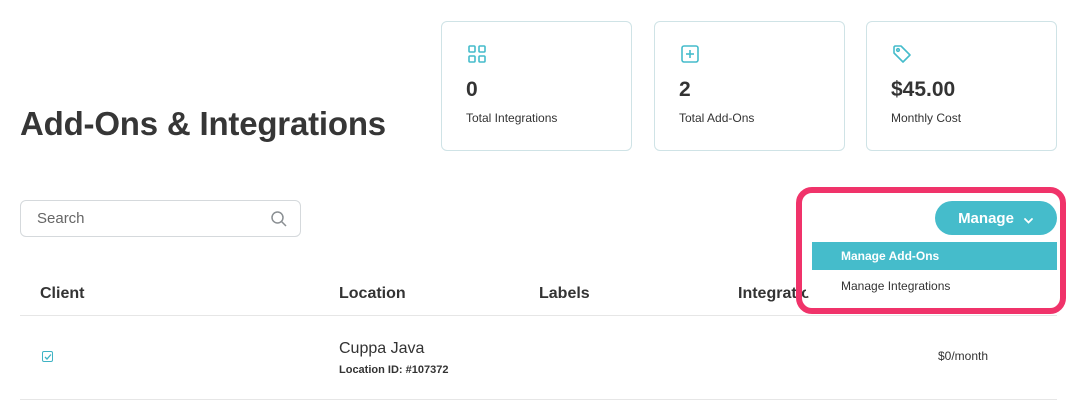 The image size is (1069, 403). Describe the element at coordinates (382, 348) in the screenshot. I see `row-client-name: Cuppa Java` at that location.